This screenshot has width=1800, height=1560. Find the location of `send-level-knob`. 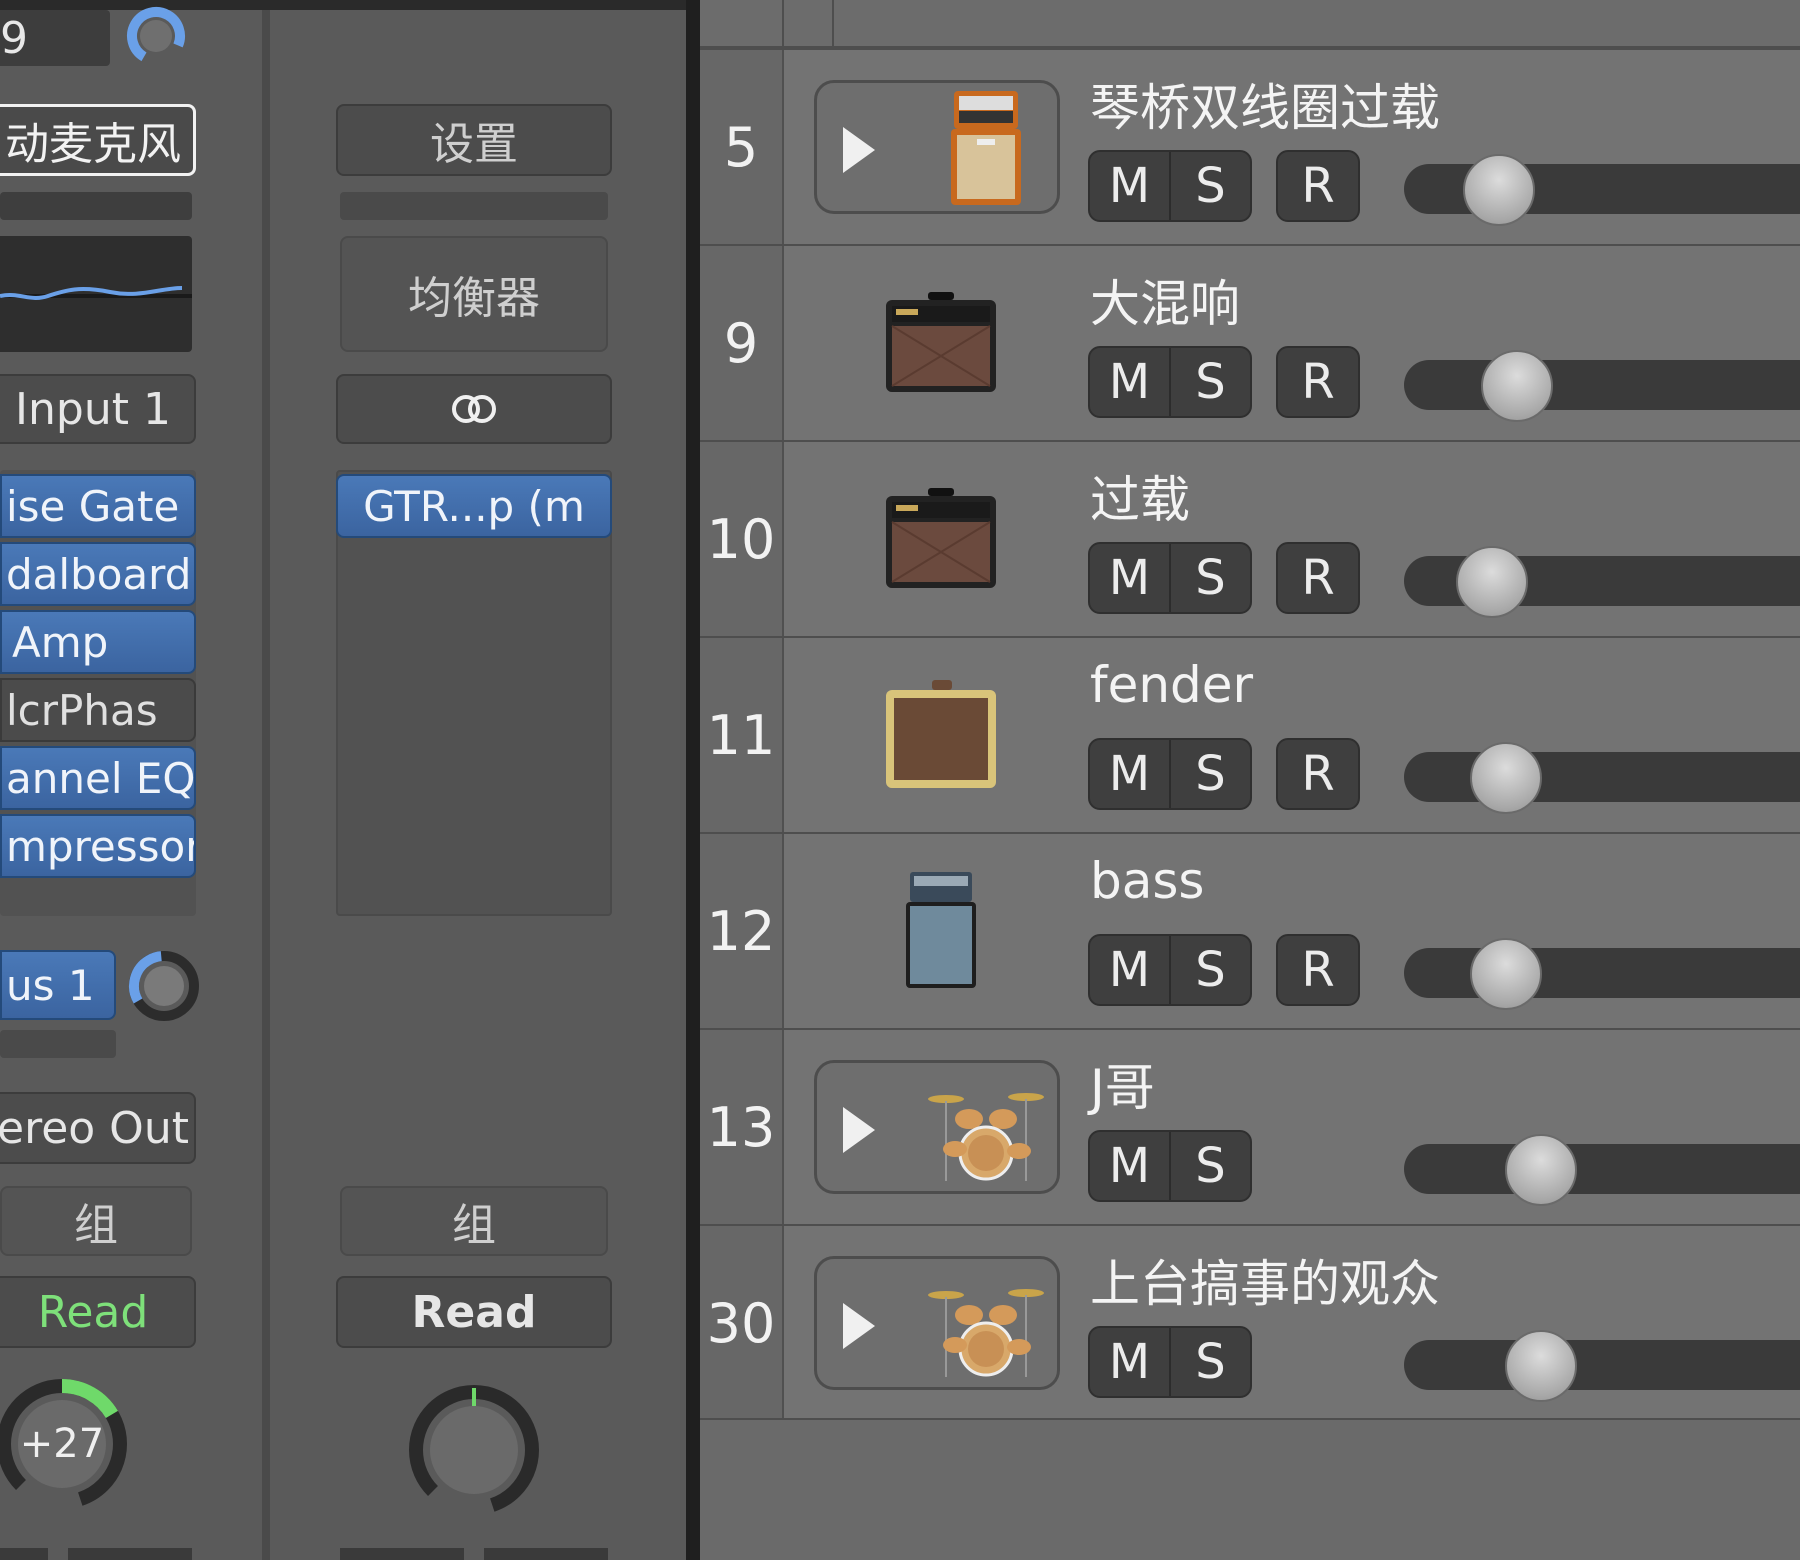

send-level-knob is located at coordinates (164, 986).